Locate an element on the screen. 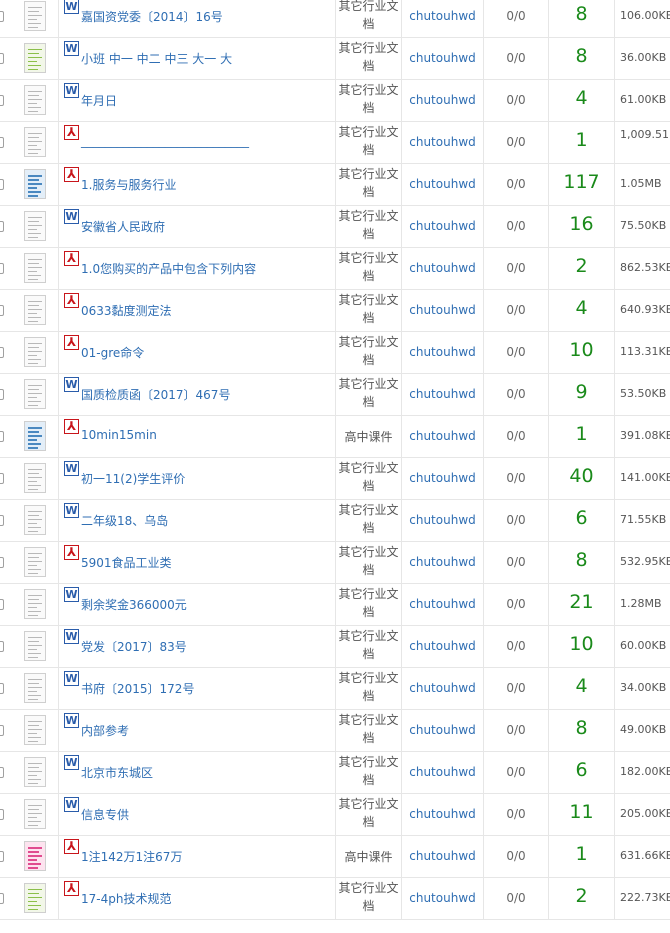 Image resolution: width=670 pixels, height=933 pixels. document-title-link: 内部参考 is located at coordinates (105, 730).